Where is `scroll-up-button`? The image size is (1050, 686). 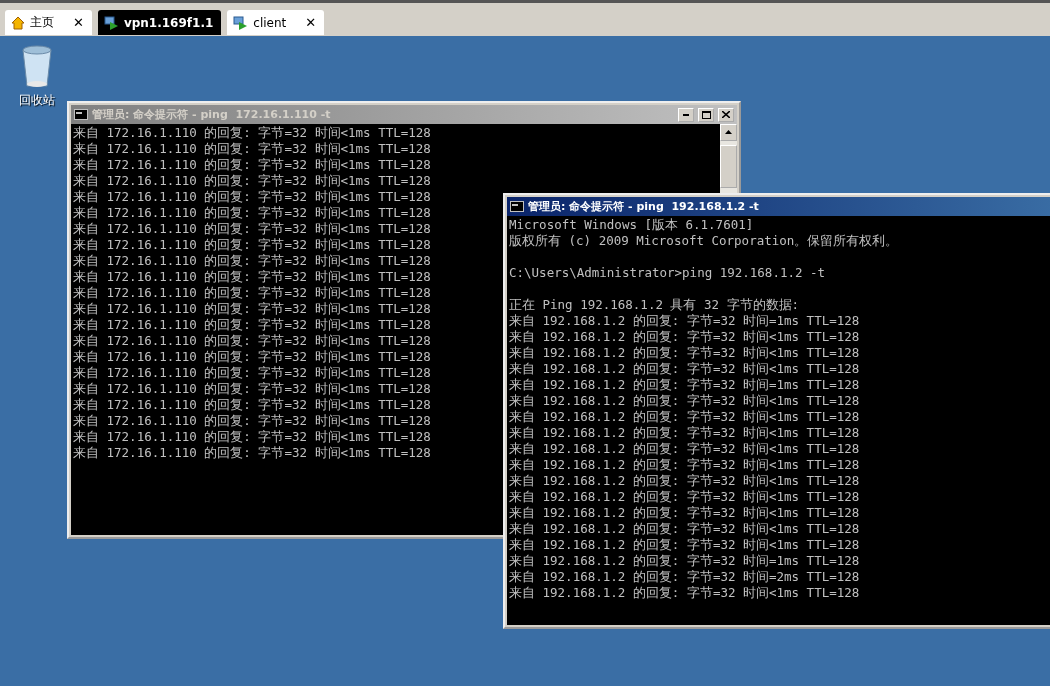 scroll-up-button is located at coordinates (728, 132).